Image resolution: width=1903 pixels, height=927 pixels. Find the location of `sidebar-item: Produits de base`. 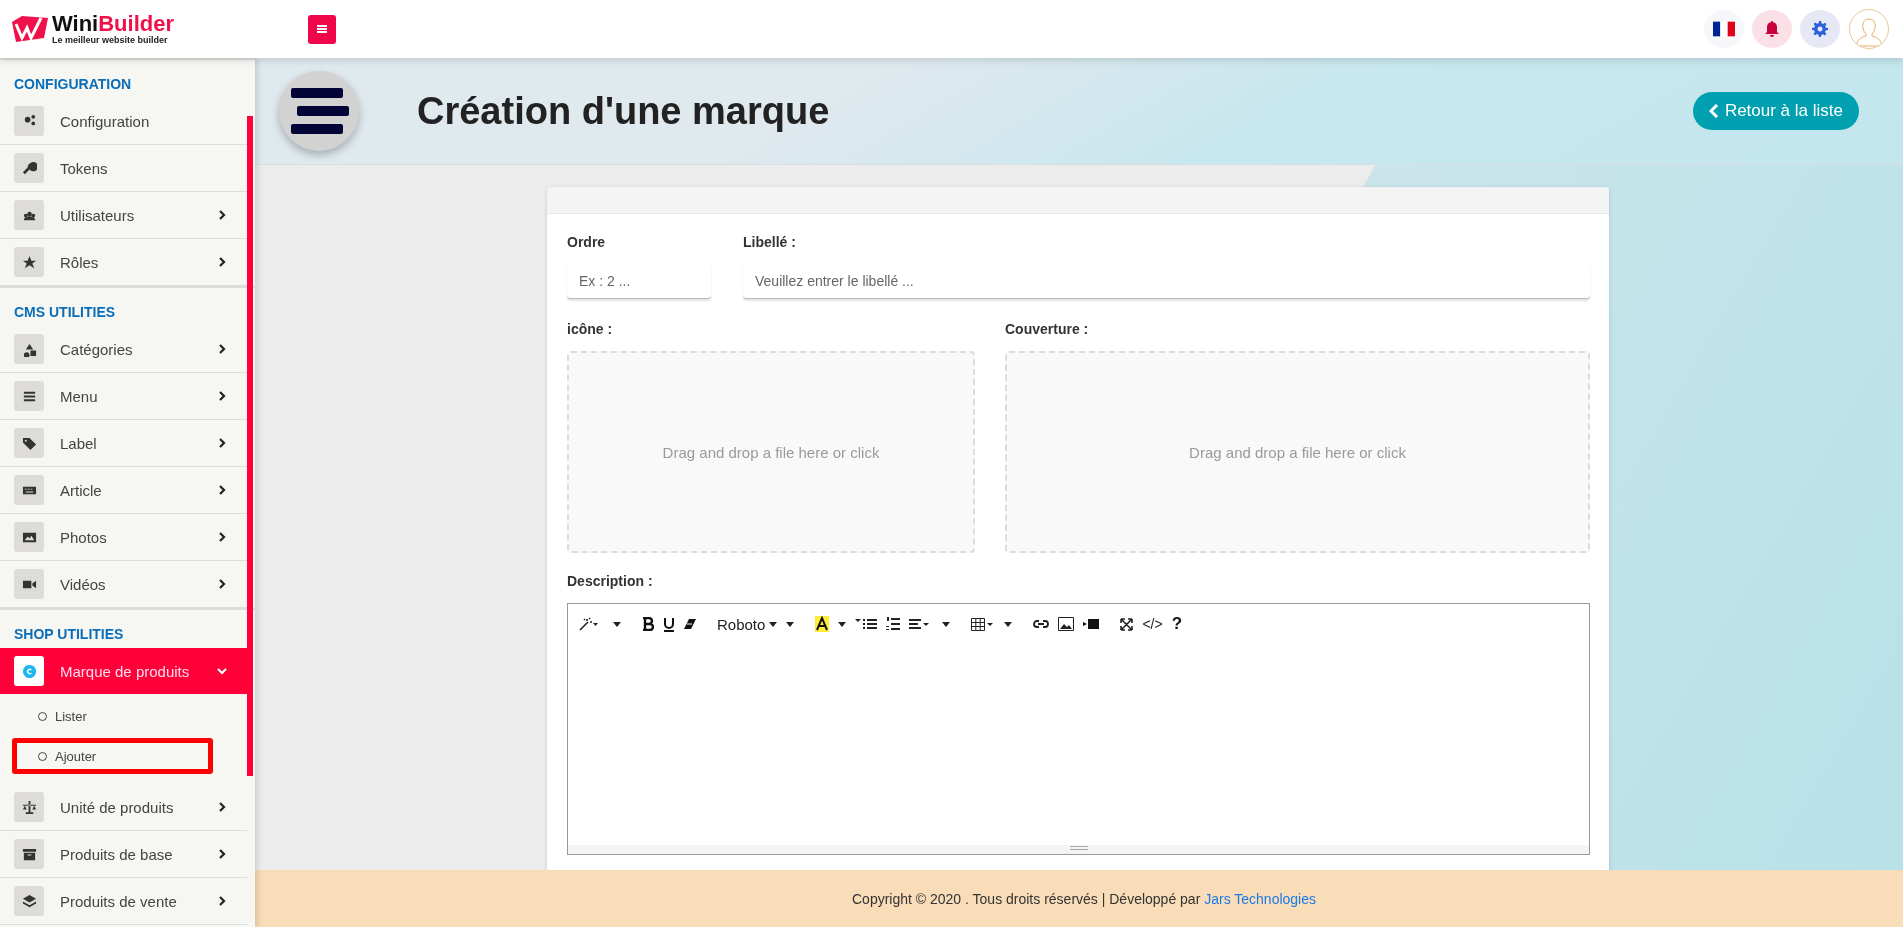

sidebar-item: Produits de base is located at coordinates (123, 854).